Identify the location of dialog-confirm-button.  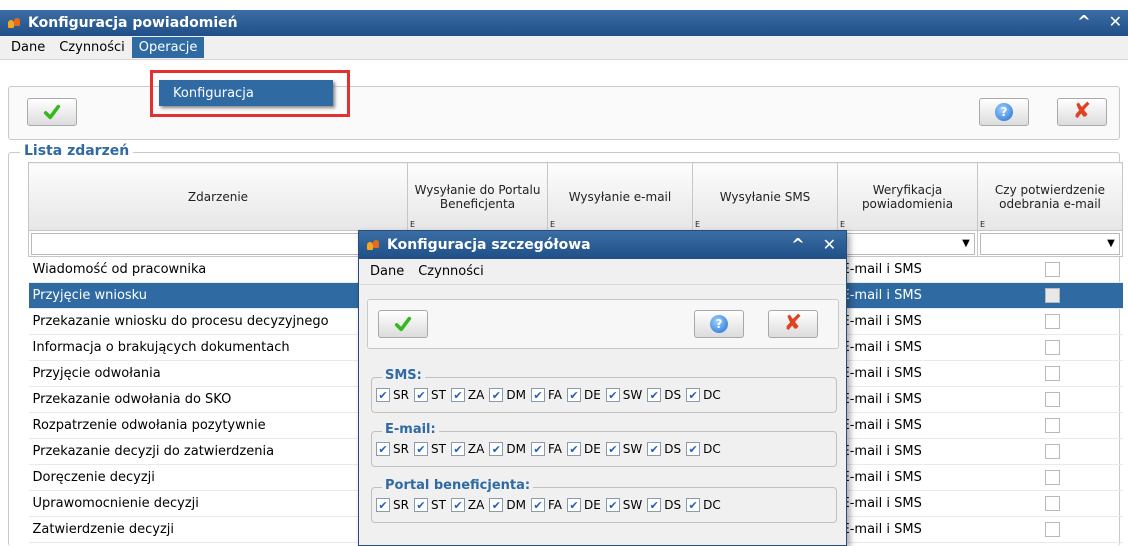
(403, 324).